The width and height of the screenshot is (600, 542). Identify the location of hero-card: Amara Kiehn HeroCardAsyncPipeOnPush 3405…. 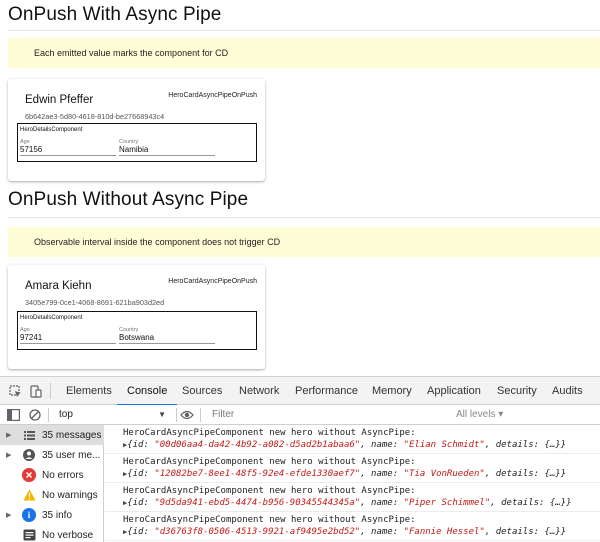
(136, 317).